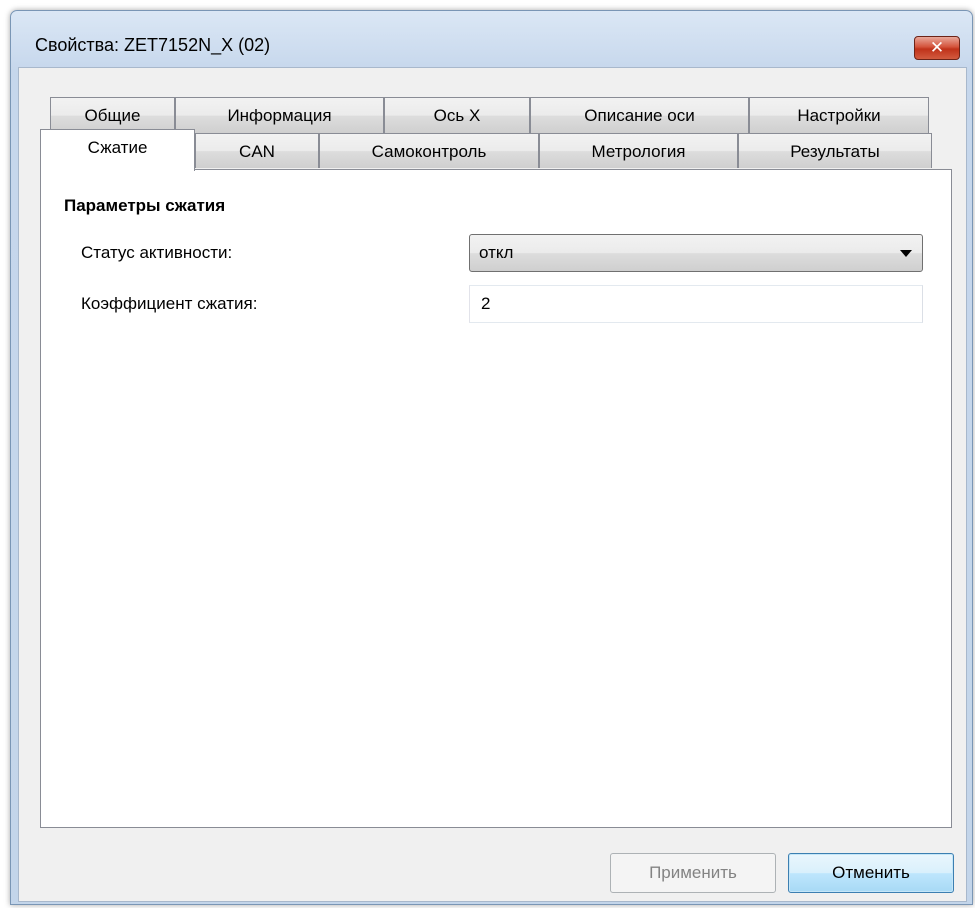 This screenshot has height=908, width=975. What do you see at coordinates (153, 45) in the screenshot?
I see `window-title: Свойства: ZET7152N_X (02)` at bounding box center [153, 45].